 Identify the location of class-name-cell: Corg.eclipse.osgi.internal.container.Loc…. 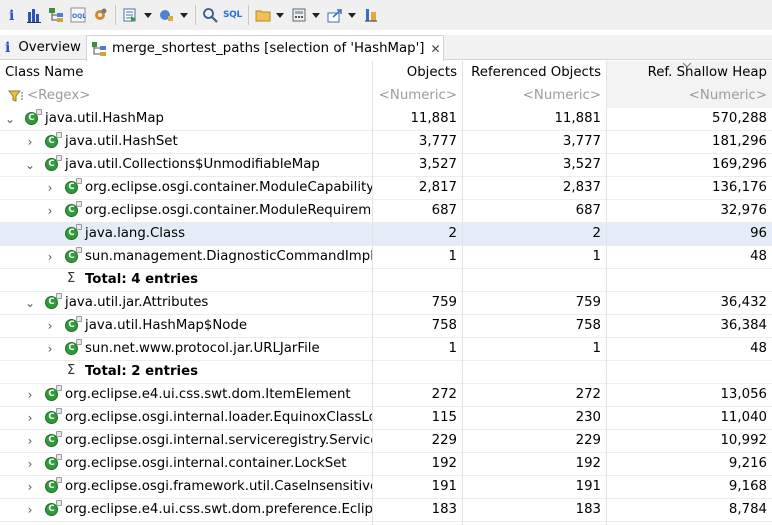
(186, 464).